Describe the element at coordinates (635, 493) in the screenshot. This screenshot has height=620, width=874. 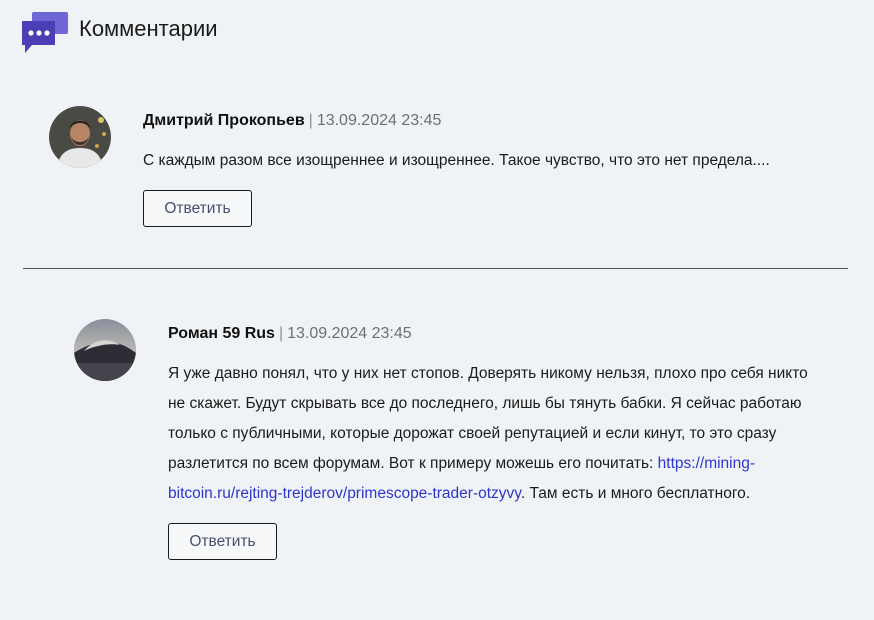
I see `comment-text-part: . Там есть и много бесплатного.` at that location.